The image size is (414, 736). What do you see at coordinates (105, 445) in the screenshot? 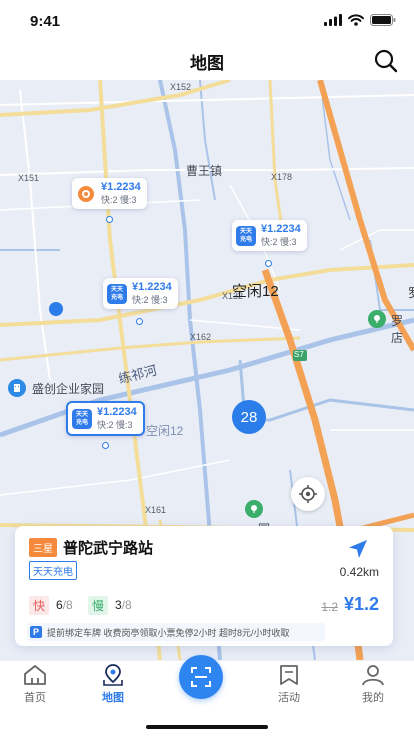
I see `station-pin-selected-anchor` at bounding box center [105, 445].